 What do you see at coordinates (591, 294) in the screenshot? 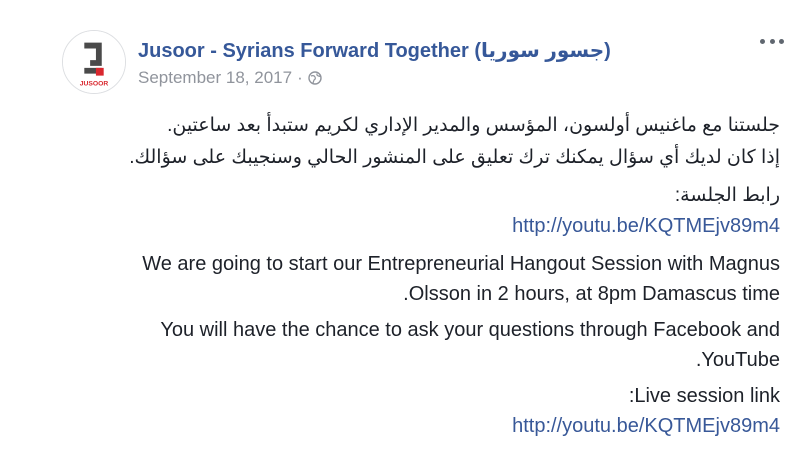
I see `english-paragraph-1-line-2: .Olsson in 2 hours, at 8pm Damascus time` at bounding box center [591, 294].